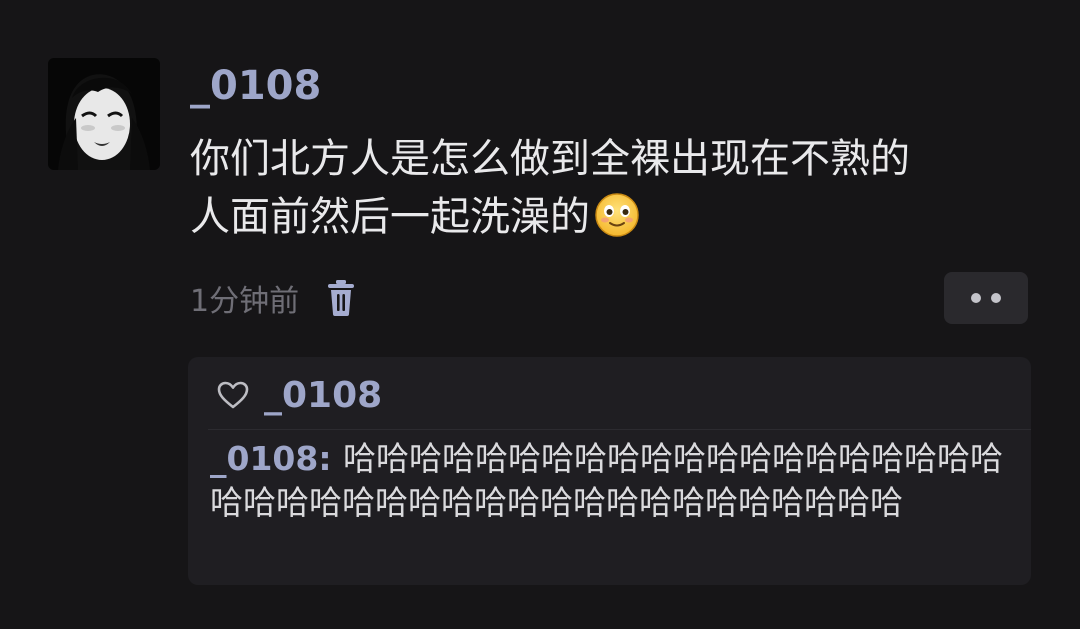 Image resolution: width=1080 pixels, height=629 pixels. Describe the element at coordinates (976, 298) in the screenshot. I see `more-dots-icon-dot-left` at that location.